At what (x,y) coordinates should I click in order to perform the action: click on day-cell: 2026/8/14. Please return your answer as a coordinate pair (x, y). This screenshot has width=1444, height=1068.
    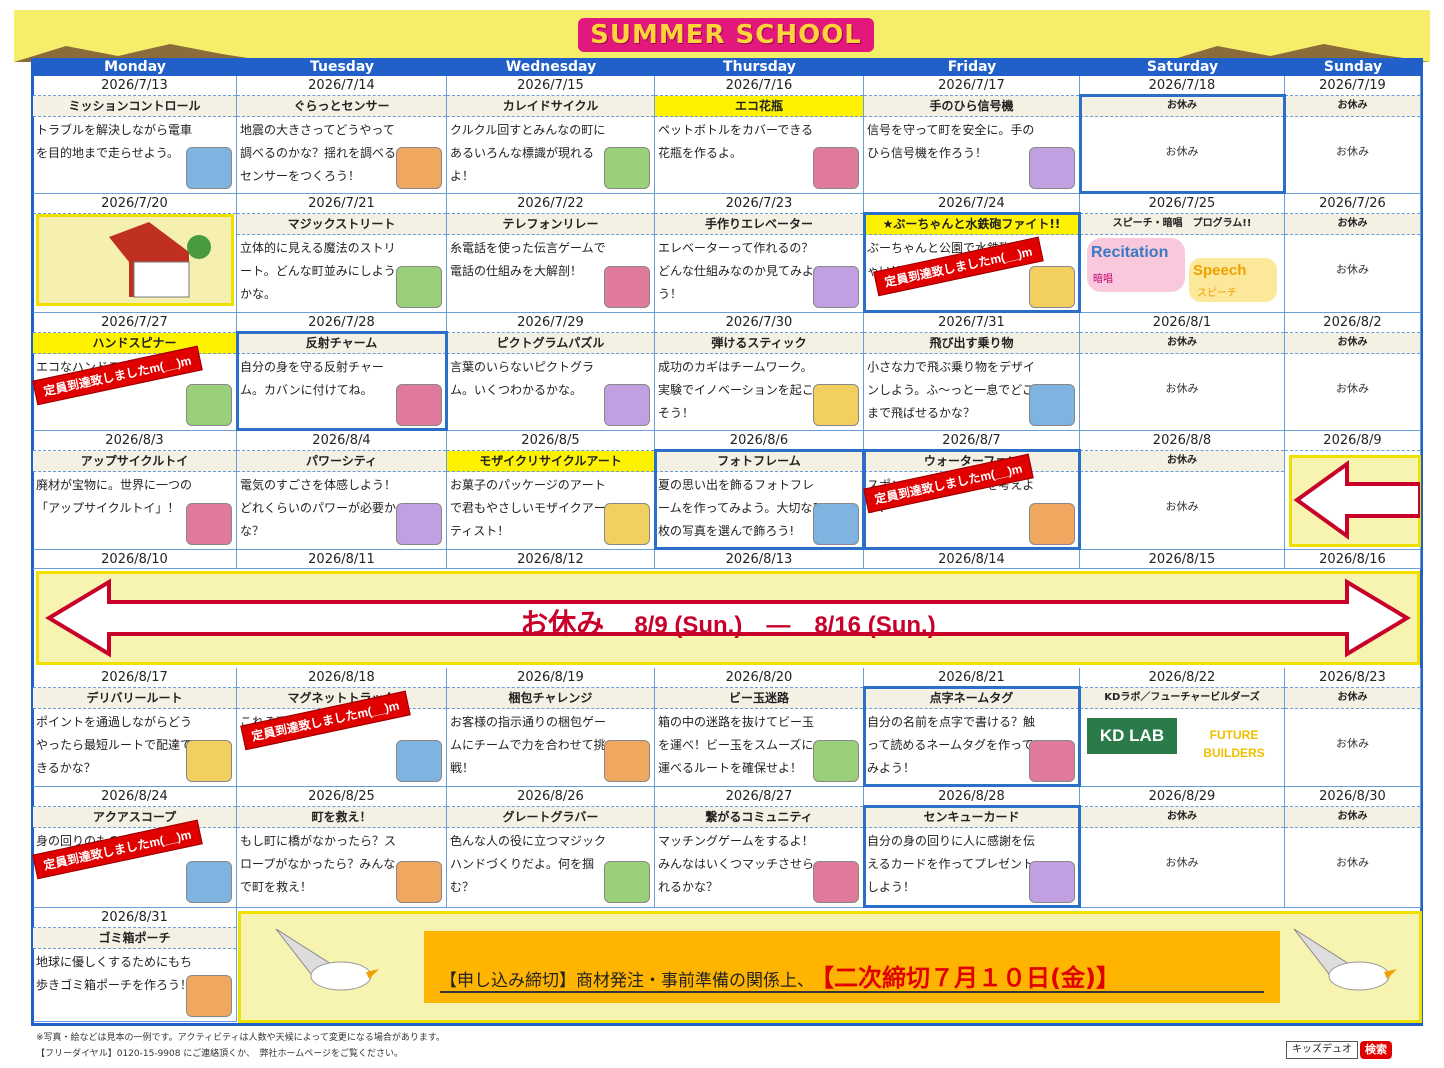
    Looking at the image, I should click on (972, 559).